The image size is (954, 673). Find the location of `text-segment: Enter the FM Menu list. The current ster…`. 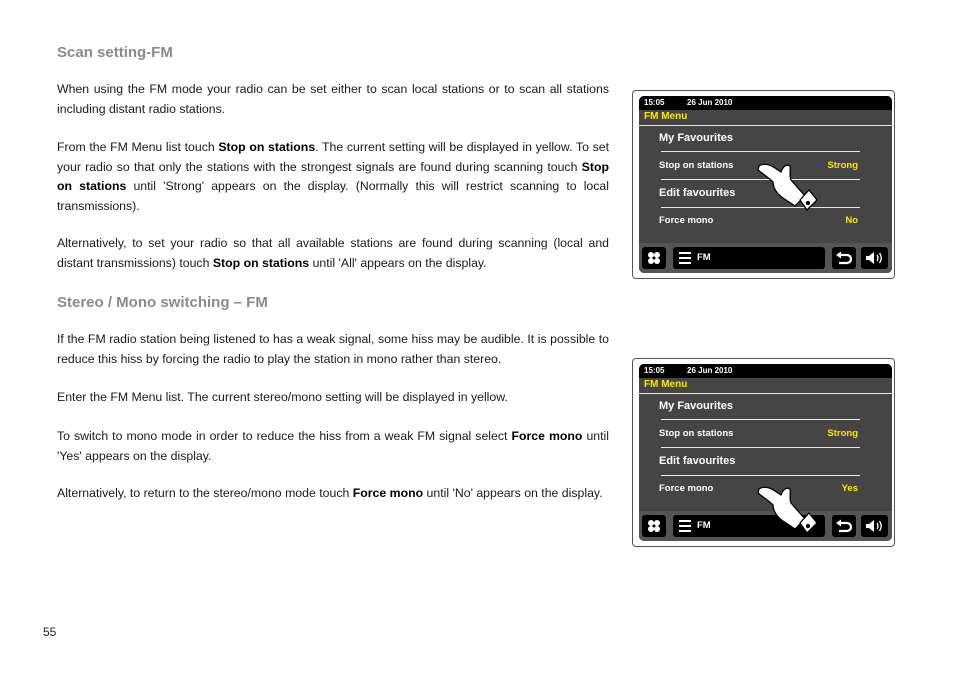

text-segment: Enter the FM Menu list. The current ster… is located at coordinates (282, 397).